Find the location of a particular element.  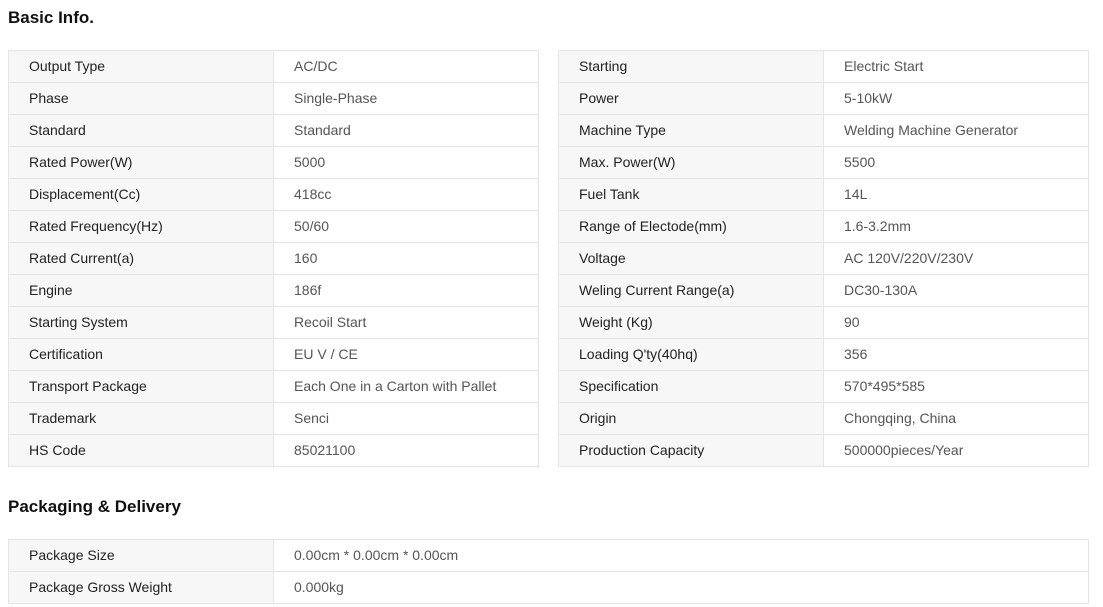

spec-label: HS Code is located at coordinates (141, 450).